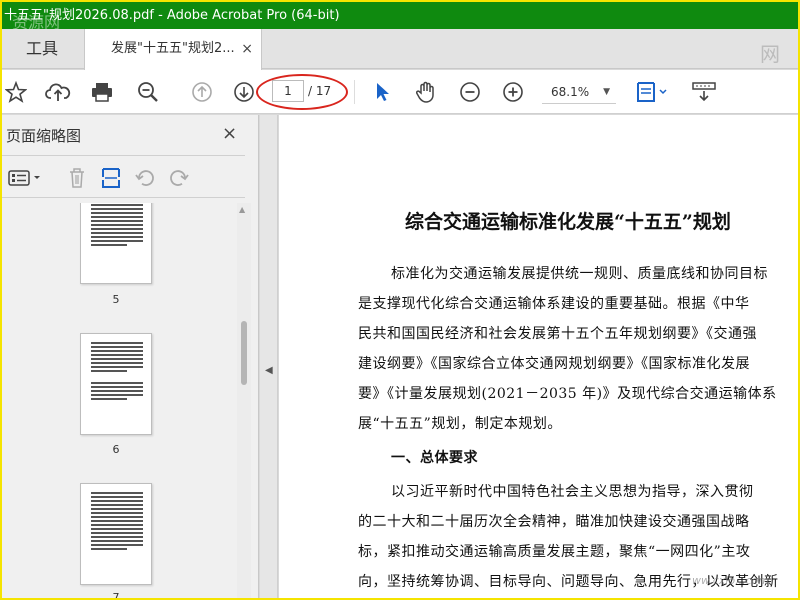  What do you see at coordinates (244, 353) in the screenshot?
I see `scrollbar-thumb` at bounding box center [244, 353].